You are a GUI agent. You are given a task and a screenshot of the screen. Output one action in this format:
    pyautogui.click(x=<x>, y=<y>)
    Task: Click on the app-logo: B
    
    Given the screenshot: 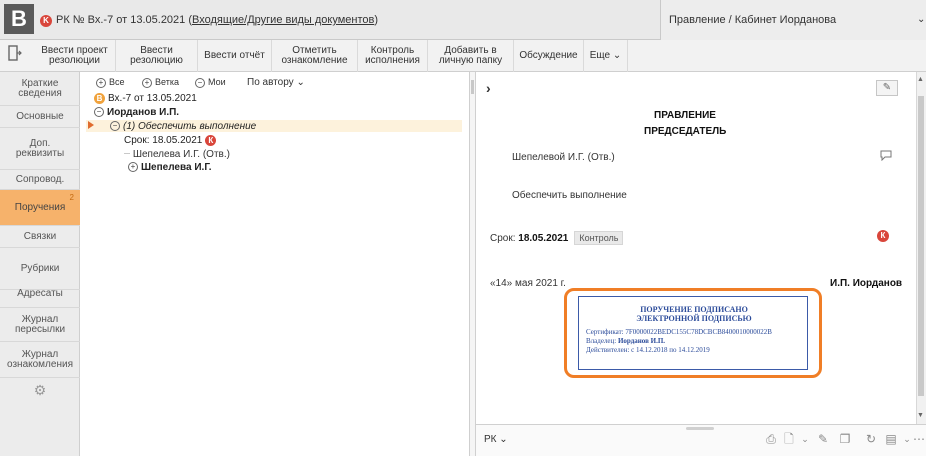 What is the action you would take?
    pyautogui.click(x=19, y=19)
    